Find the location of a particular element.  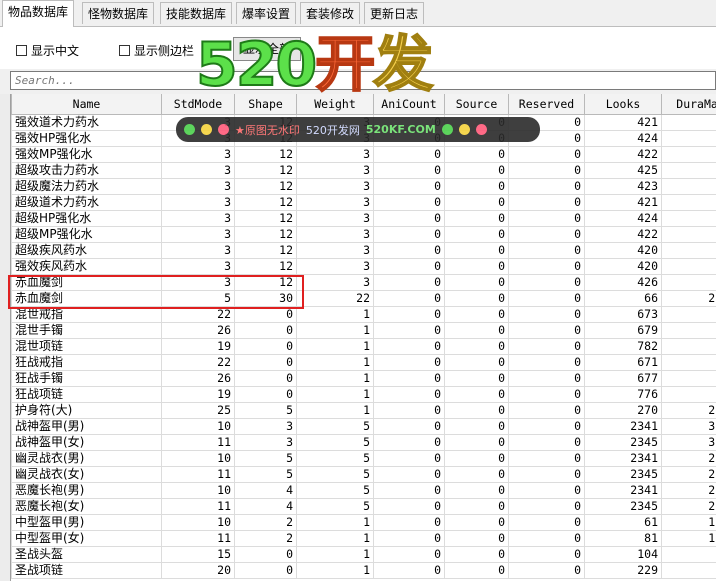

table-row: 超级魔法力药水 3 12 3 0 0 0 423 is located at coordinates (363, 186).